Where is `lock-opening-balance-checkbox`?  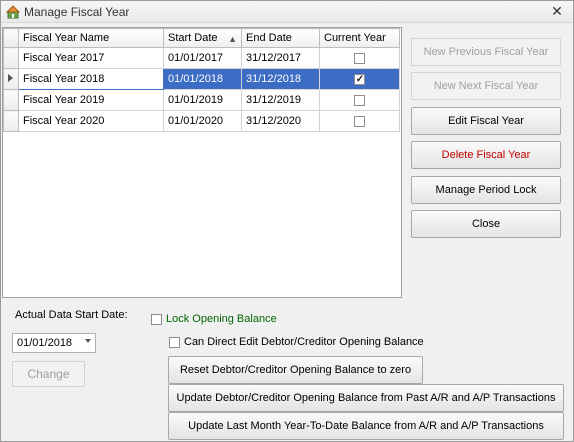 lock-opening-balance-checkbox is located at coordinates (156, 319).